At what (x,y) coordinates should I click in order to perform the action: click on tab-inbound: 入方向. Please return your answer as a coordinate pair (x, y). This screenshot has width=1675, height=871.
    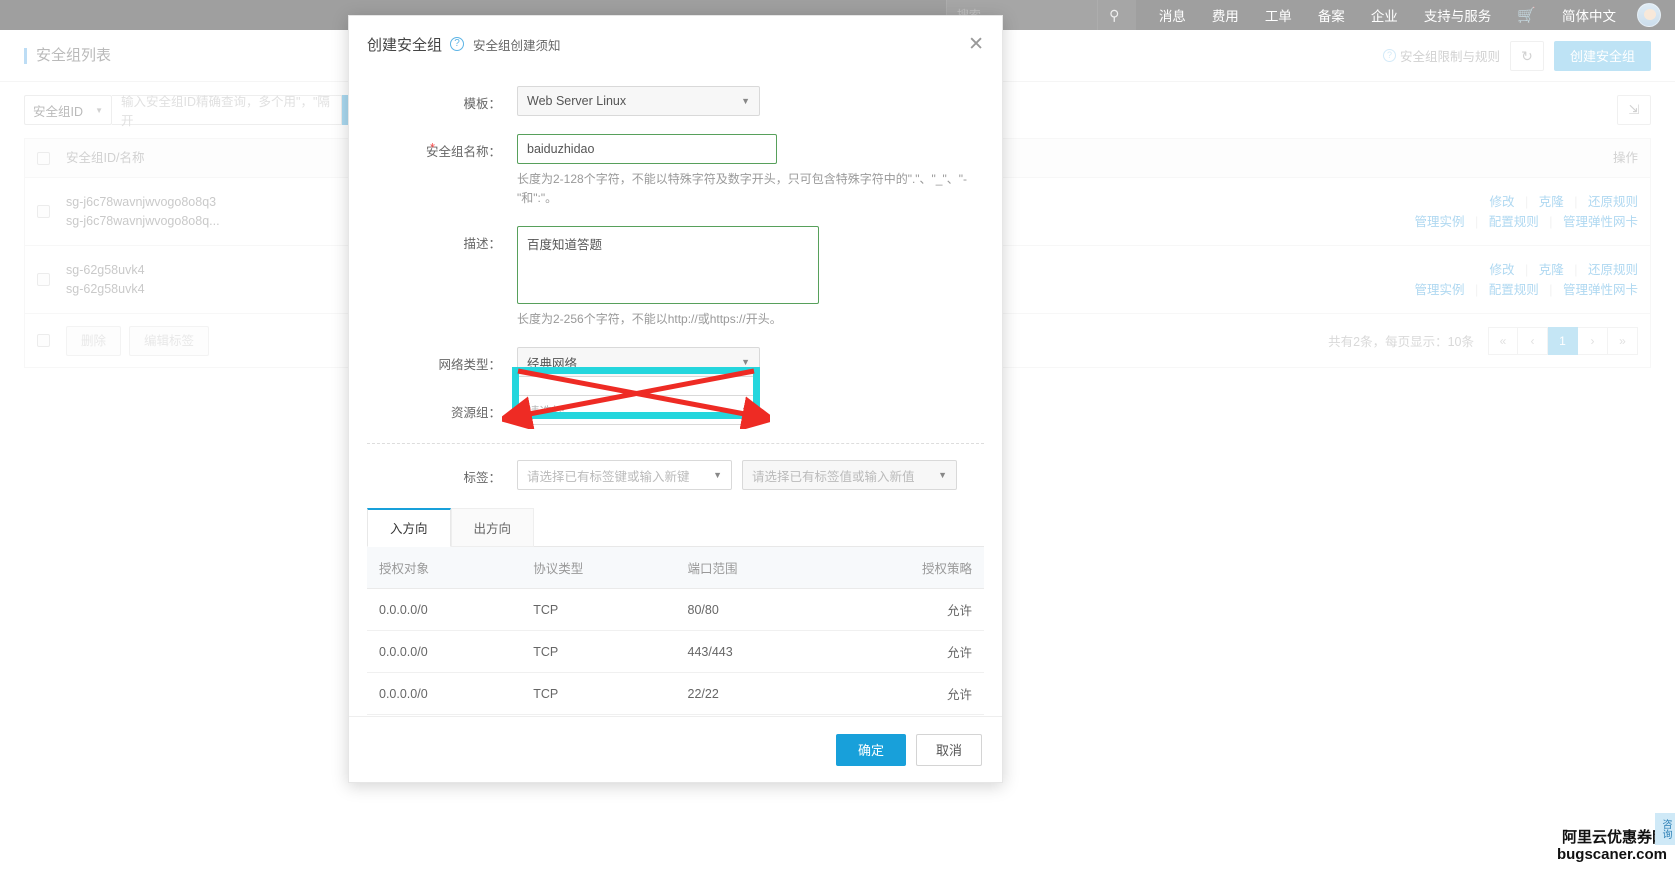
    Looking at the image, I should click on (409, 527).